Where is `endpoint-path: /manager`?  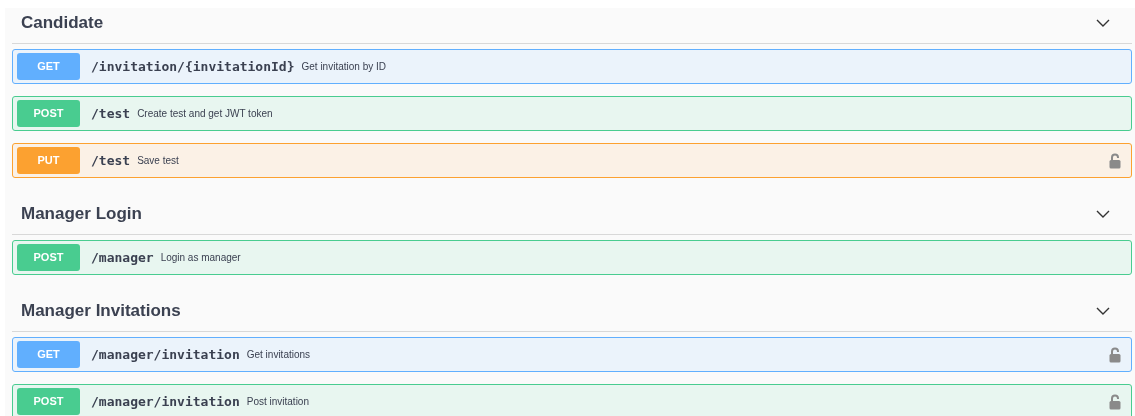 endpoint-path: /manager is located at coordinates (122, 257).